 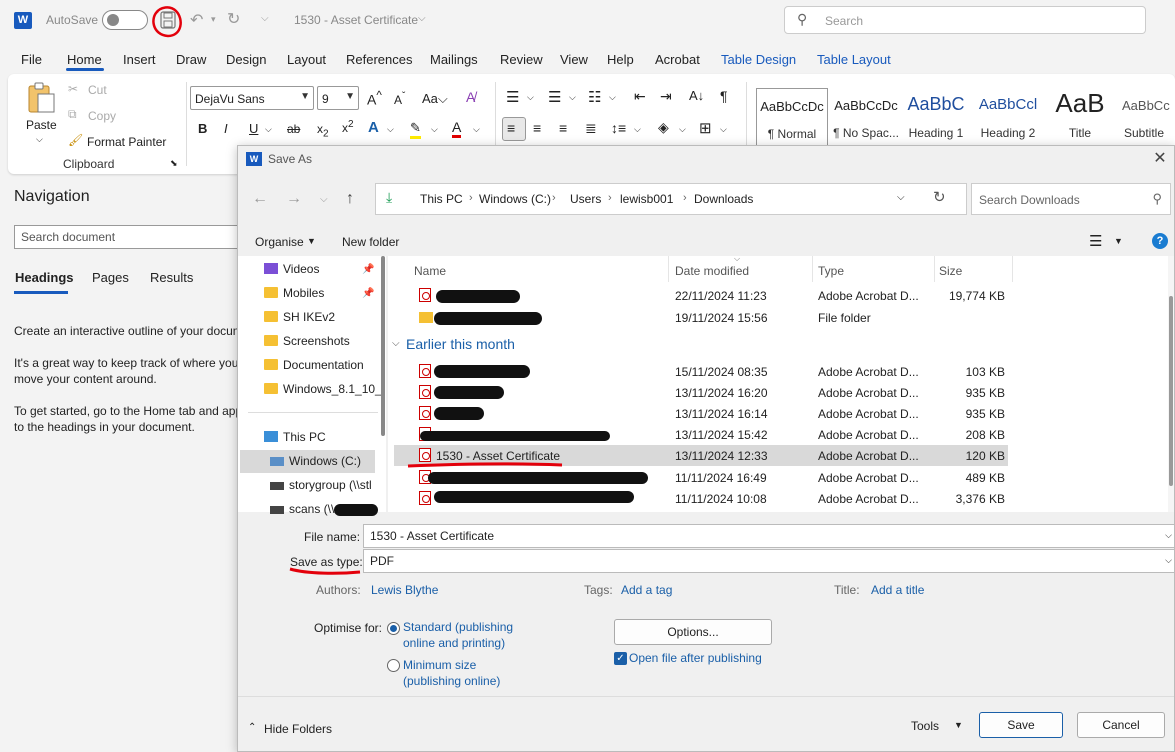 I want to click on autosave-toggle, so click(x=125, y=20).